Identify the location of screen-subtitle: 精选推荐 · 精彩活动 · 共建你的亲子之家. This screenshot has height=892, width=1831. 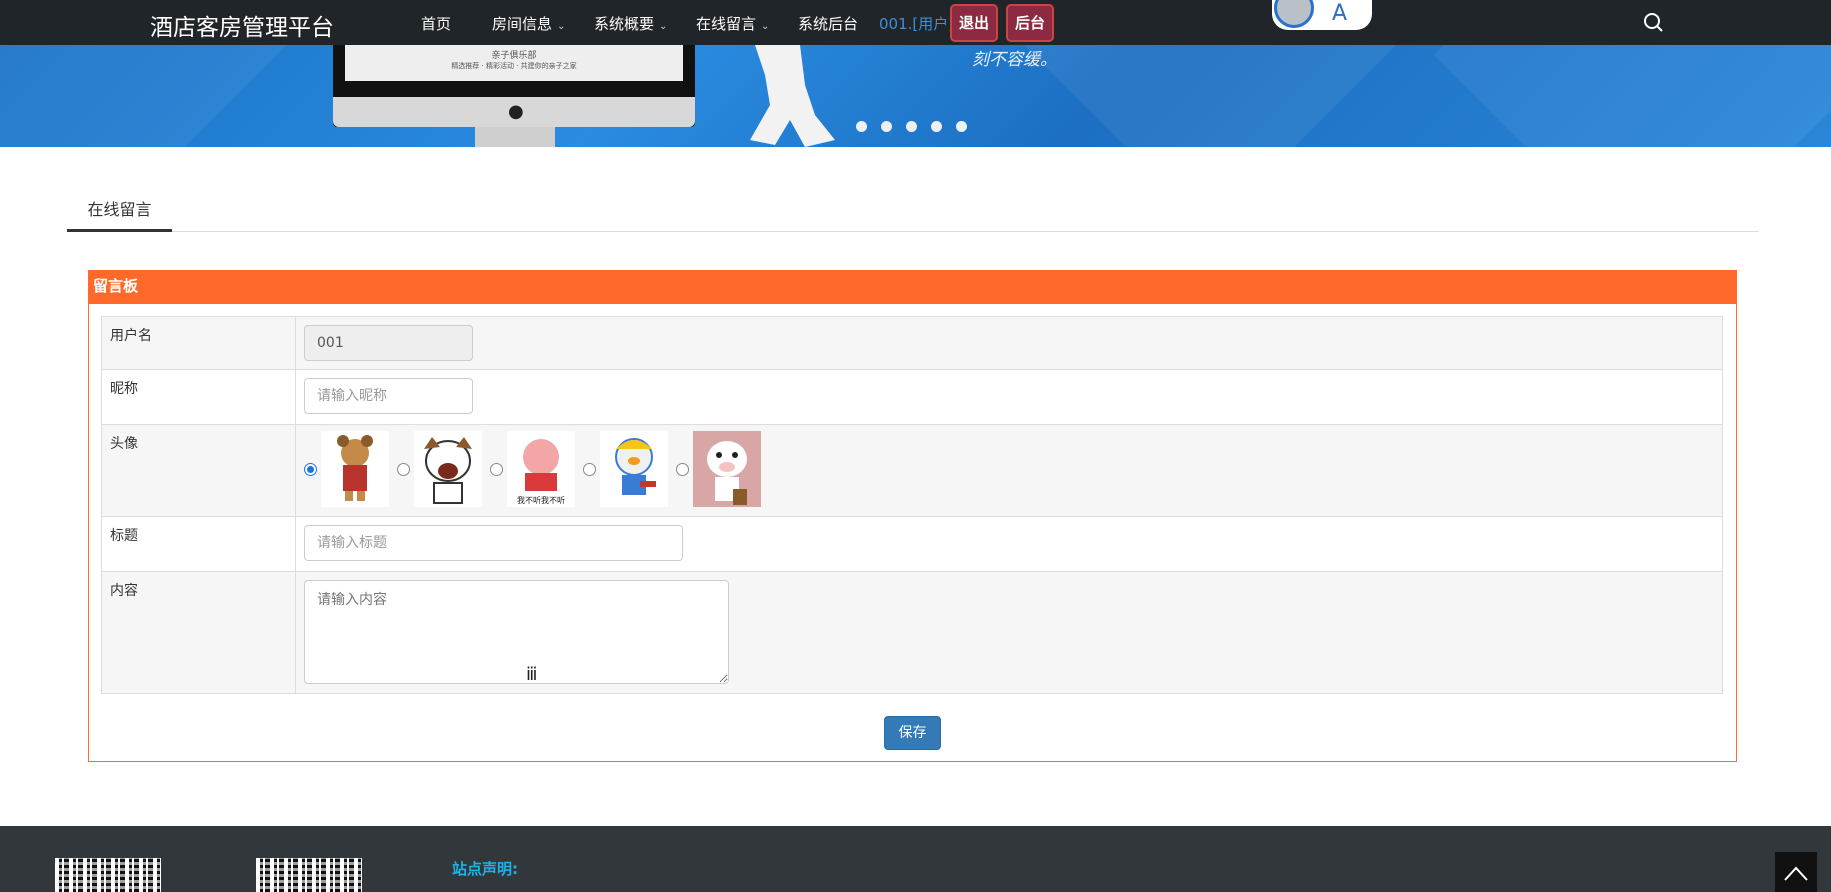
(514, 66).